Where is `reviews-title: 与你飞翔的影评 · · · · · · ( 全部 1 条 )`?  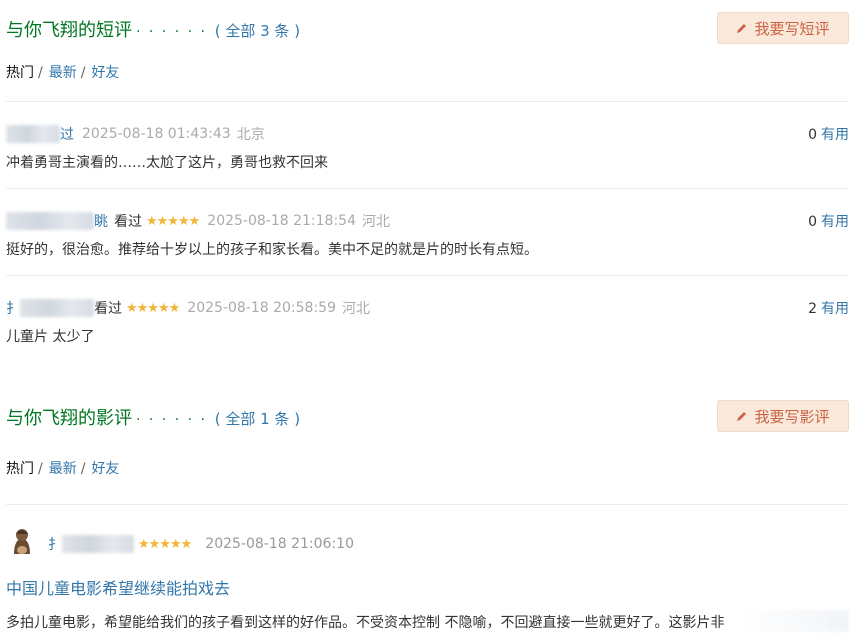 reviews-title: 与你飞翔的影评 · · · · · · ( 全部 1 条 ) is located at coordinates (153, 417).